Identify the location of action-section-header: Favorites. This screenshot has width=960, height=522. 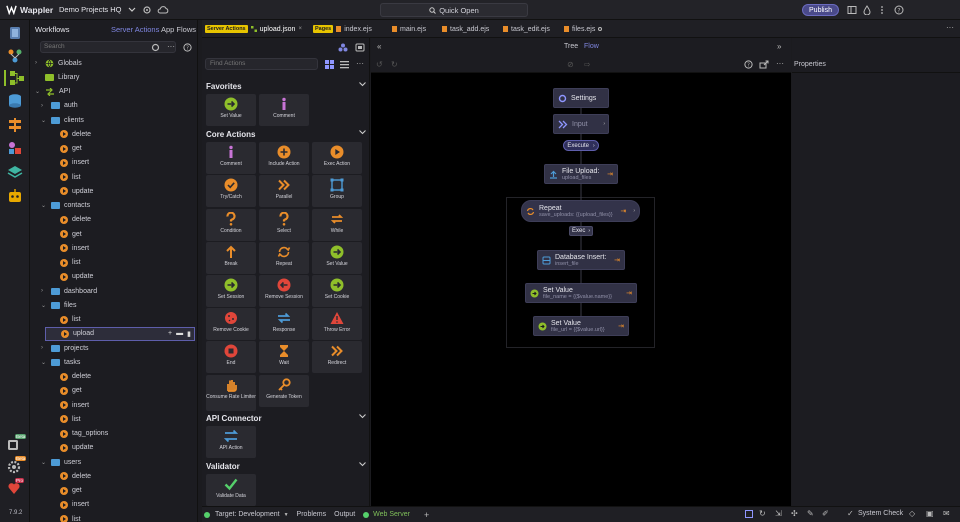
(286, 86).